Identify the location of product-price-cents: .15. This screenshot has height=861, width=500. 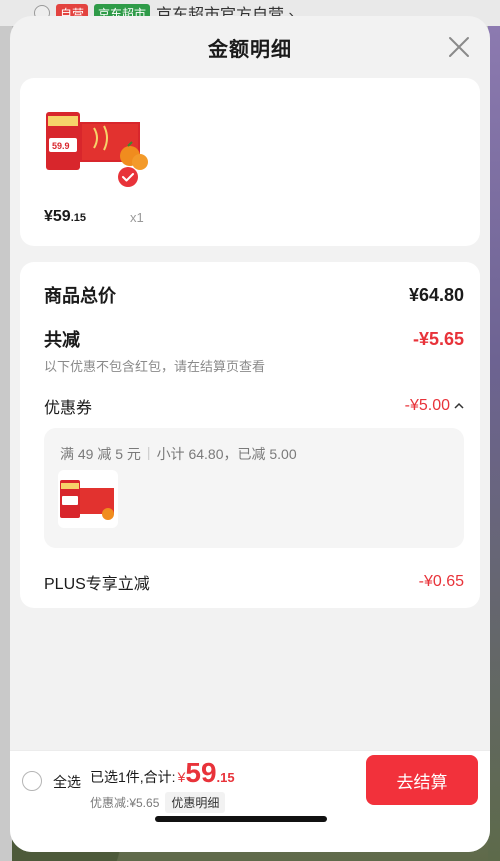
(78, 218).